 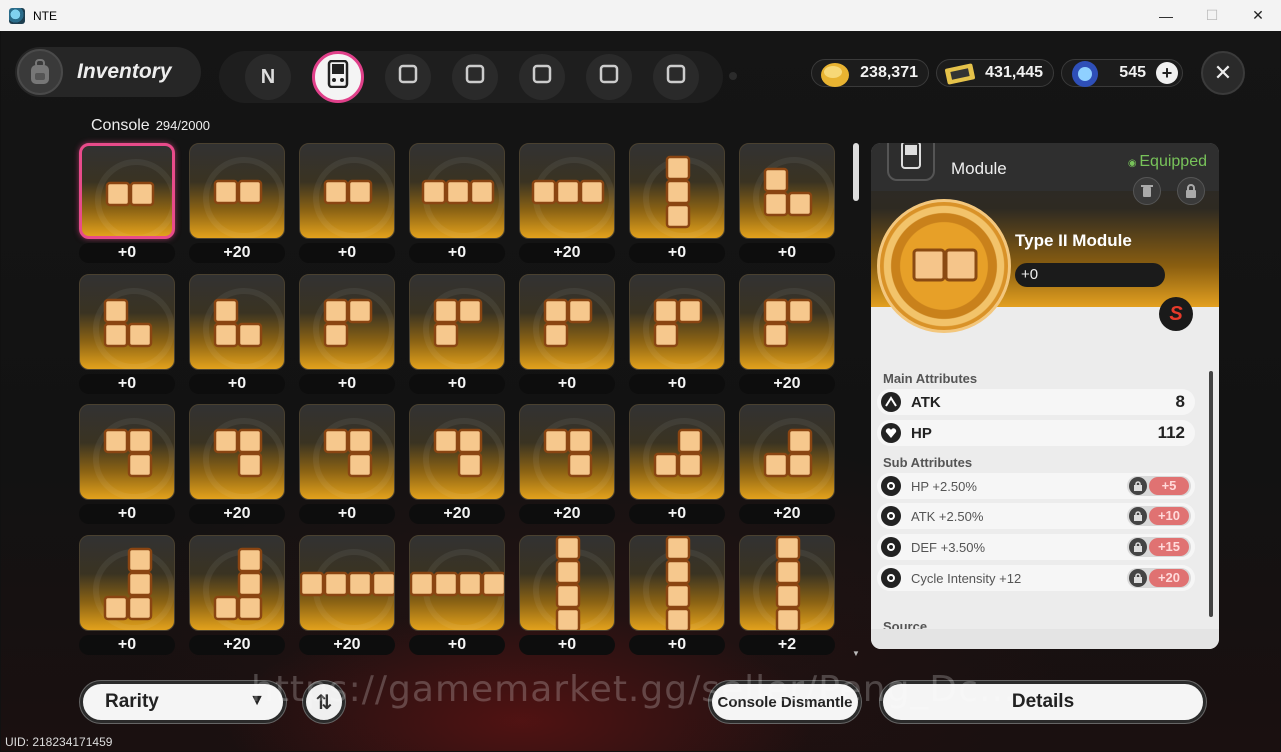 I want to click on tab-home, so click(x=676, y=77).